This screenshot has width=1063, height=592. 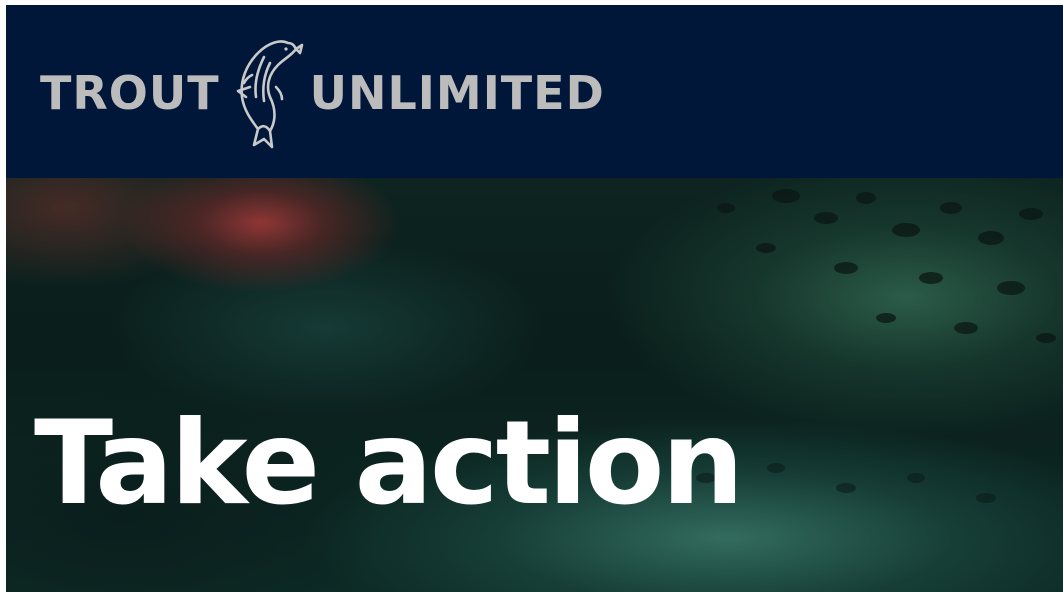 I want to click on trout-fish-icon, so click(x=269, y=94).